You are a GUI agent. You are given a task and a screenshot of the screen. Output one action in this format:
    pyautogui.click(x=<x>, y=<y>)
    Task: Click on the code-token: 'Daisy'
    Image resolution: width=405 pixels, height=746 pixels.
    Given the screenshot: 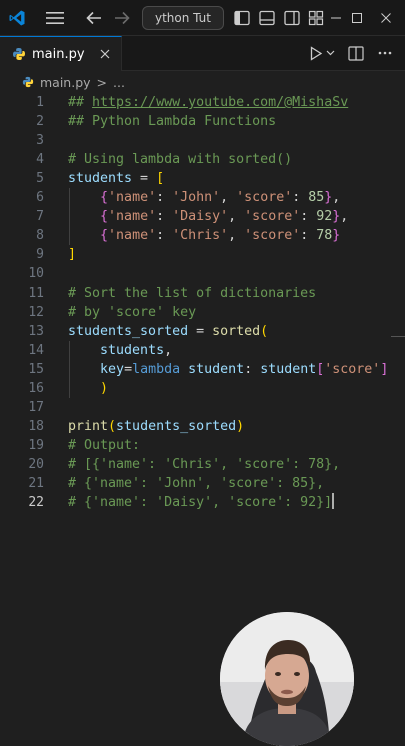 What is the action you would take?
    pyautogui.click(x=200, y=217)
    